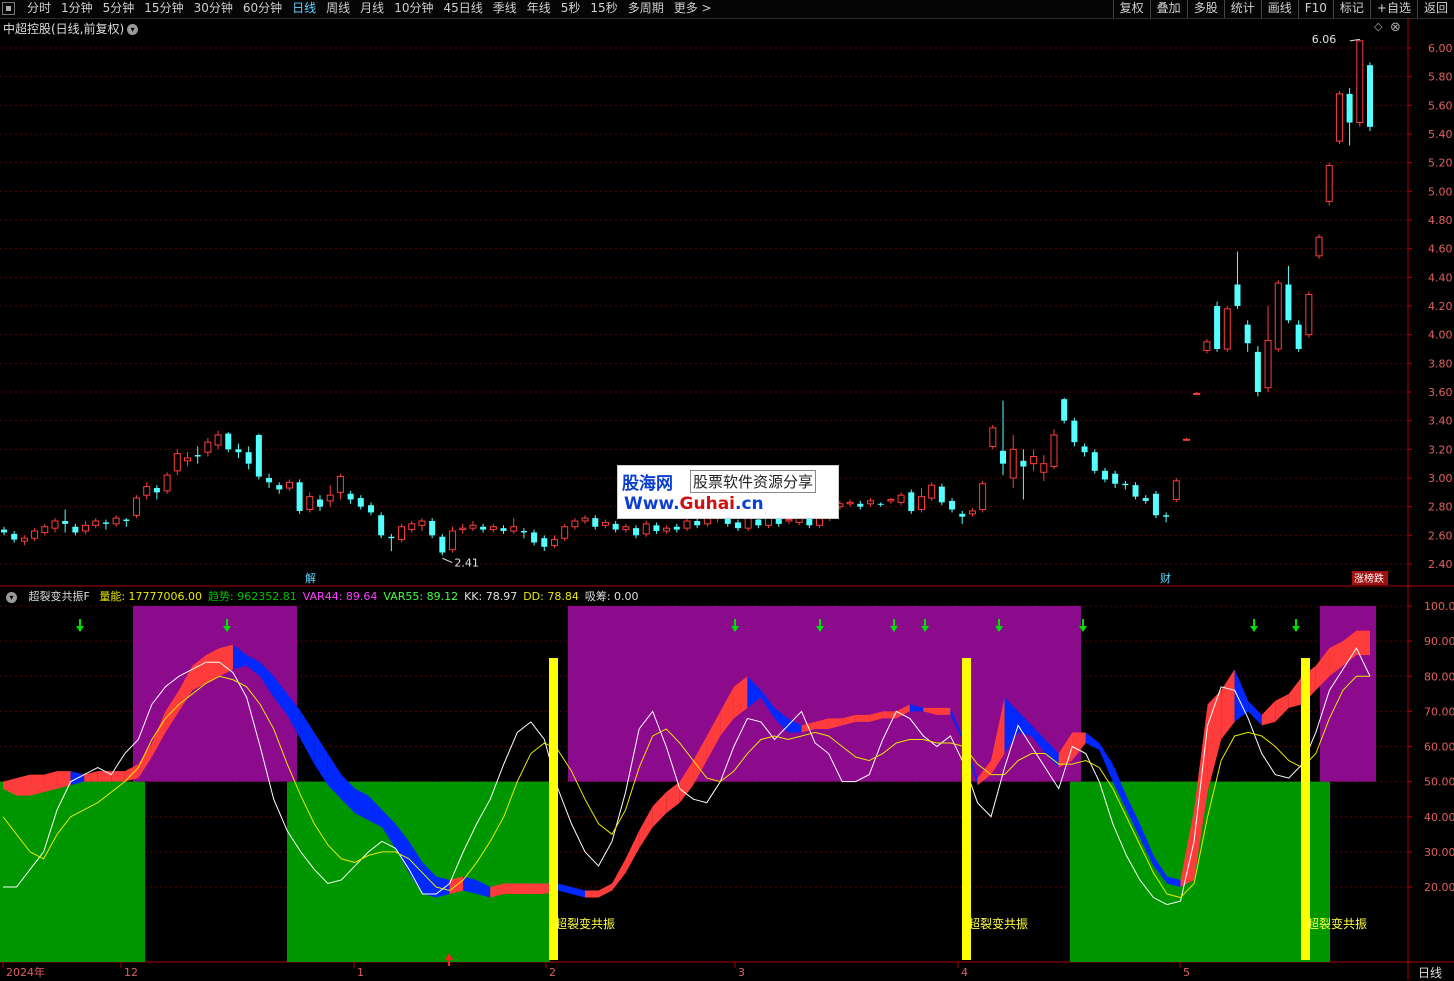  I want to click on indicator-value-5: DD: 78.84, so click(551, 596).